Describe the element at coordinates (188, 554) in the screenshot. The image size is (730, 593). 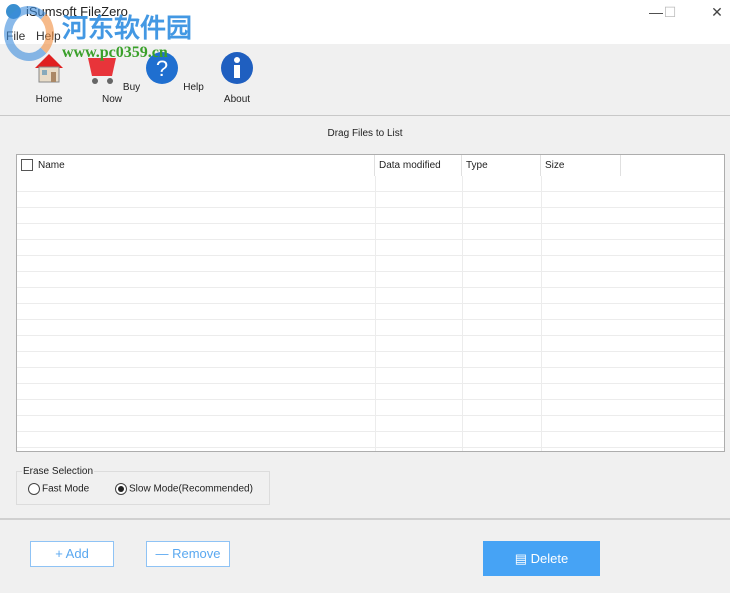
I see `remove-button: — Remove` at that location.